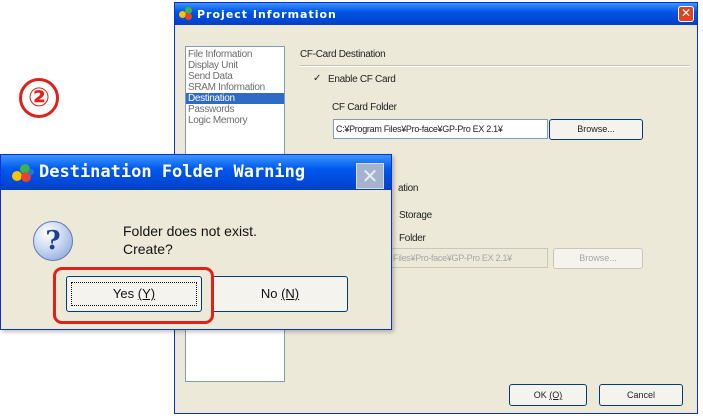 The image size is (703, 416). What do you see at coordinates (415, 215) in the screenshot?
I see `storage-label: Storage` at bounding box center [415, 215].